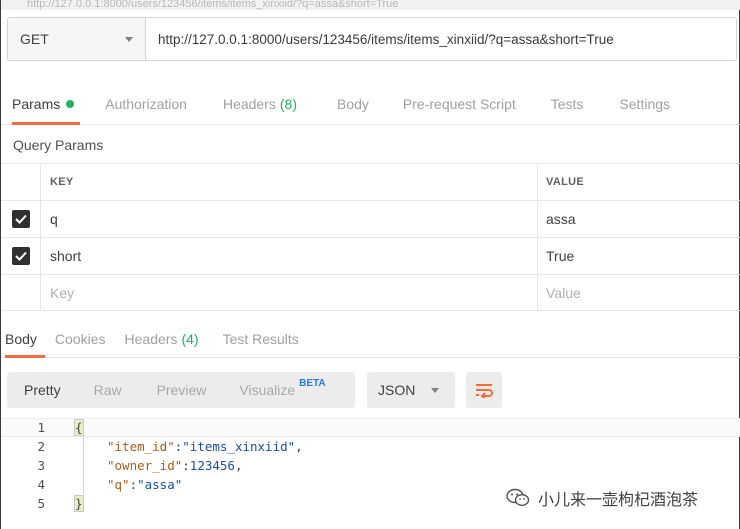 The image size is (740, 529). I want to click on wrap-lines-button, so click(484, 390).